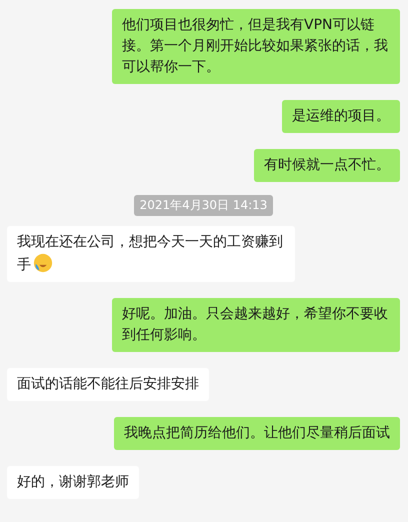  Describe the element at coordinates (256, 325) in the screenshot. I see `message-bubble: 好呢。加油。只会越来越好，希望你不要收到任何影响。` at that location.